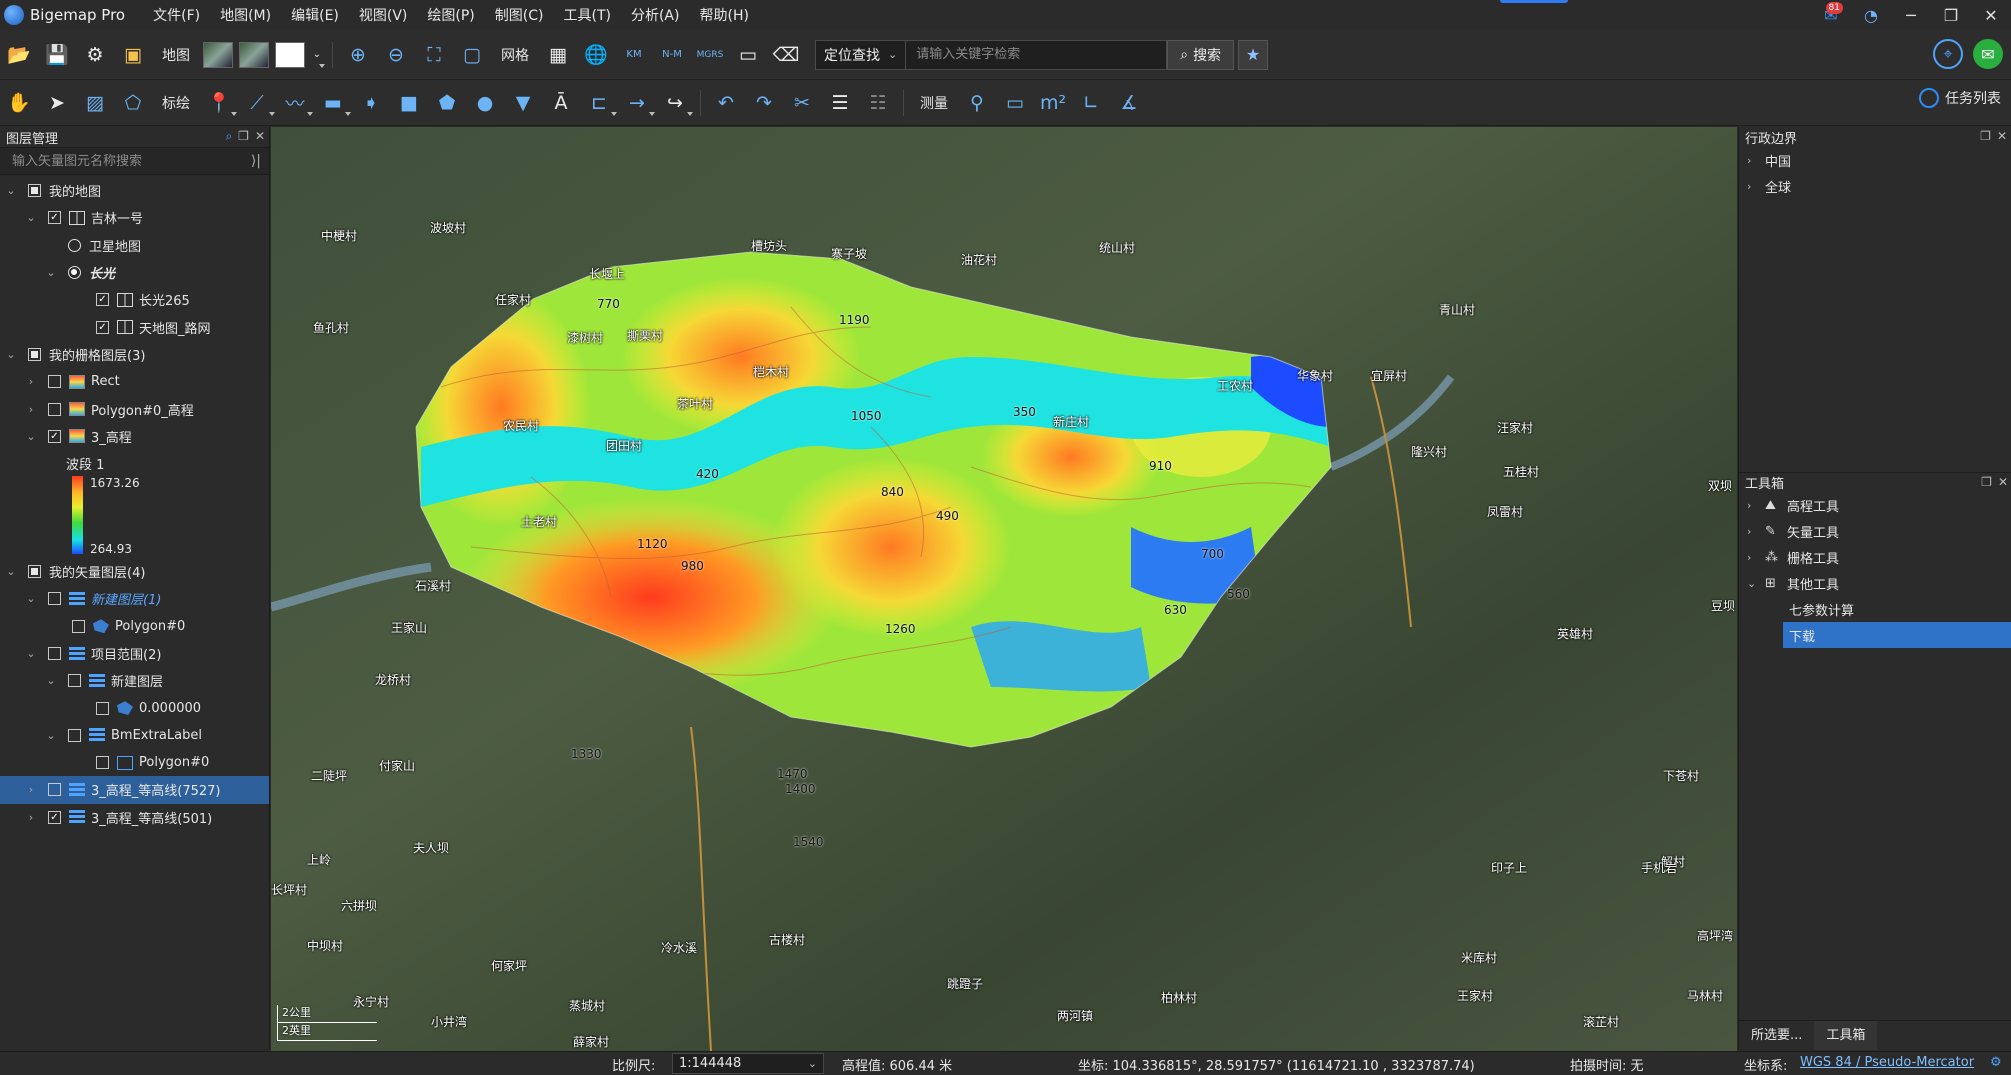 Image resolution: width=2011 pixels, height=1075 pixels. I want to click on tree-row-new-layer-1: ⌄ 新建图层(1), so click(134, 598).